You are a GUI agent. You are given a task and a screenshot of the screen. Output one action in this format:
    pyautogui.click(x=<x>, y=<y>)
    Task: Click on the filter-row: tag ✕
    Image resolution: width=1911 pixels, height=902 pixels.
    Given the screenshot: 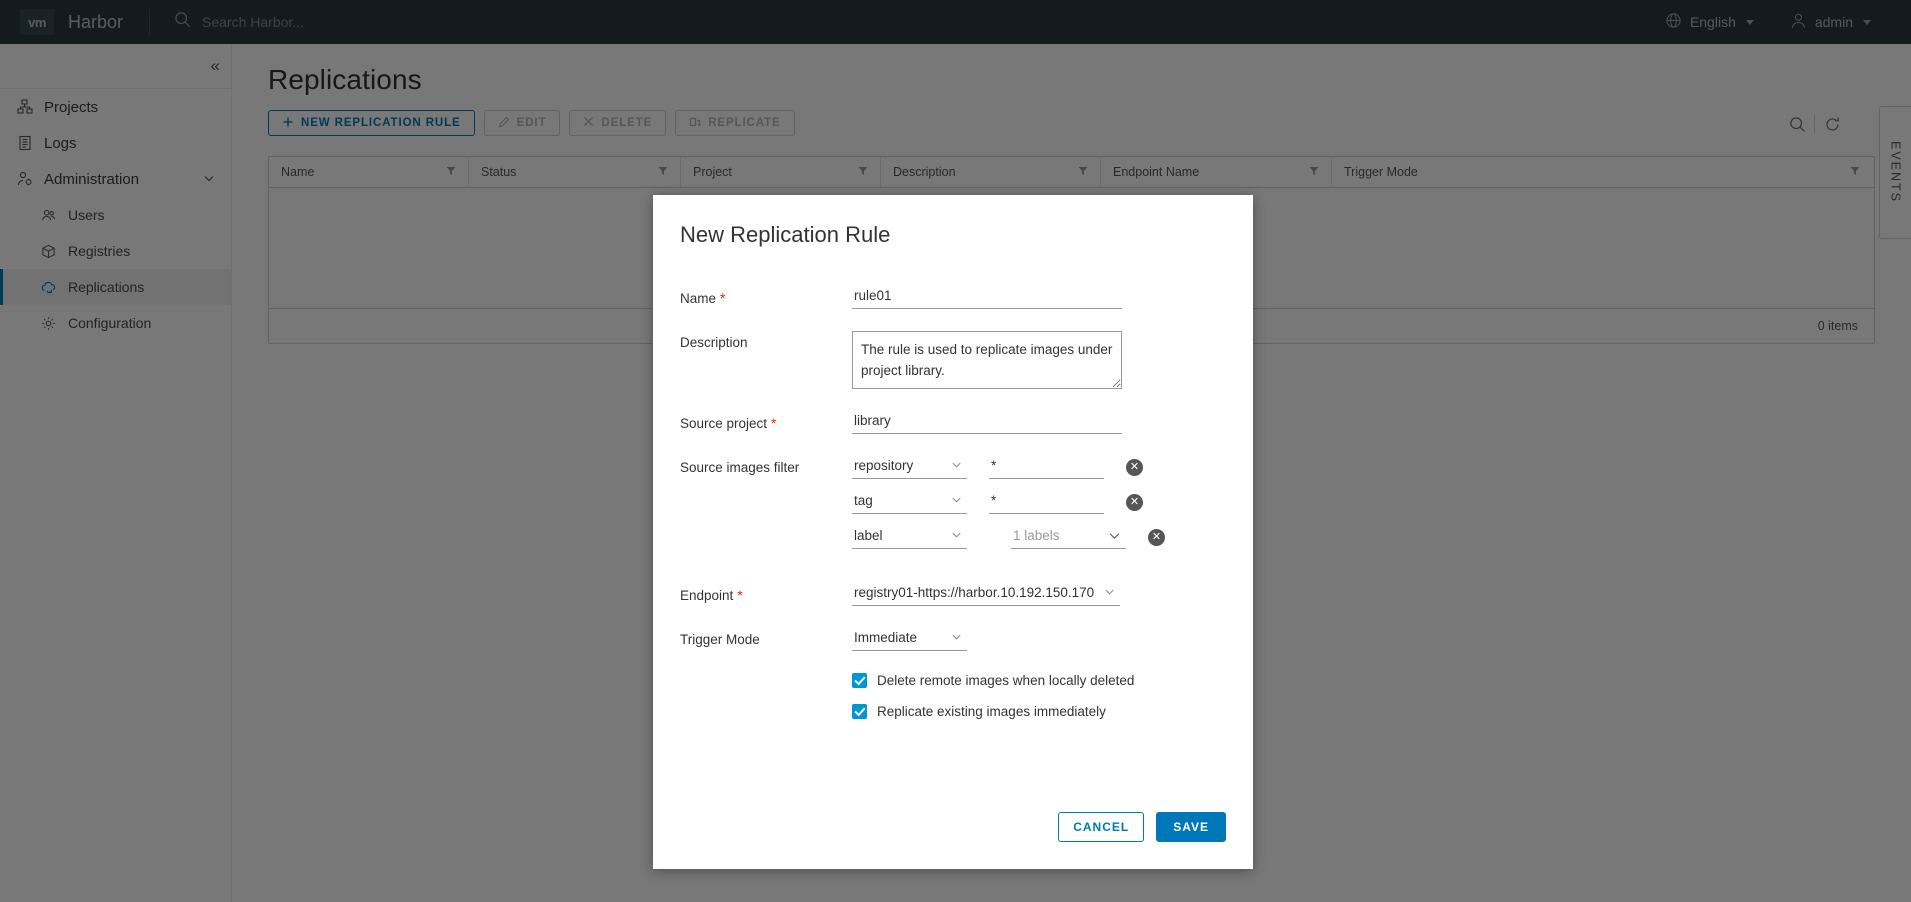 What is the action you would take?
    pyautogui.click(x=1008, y=502)
    